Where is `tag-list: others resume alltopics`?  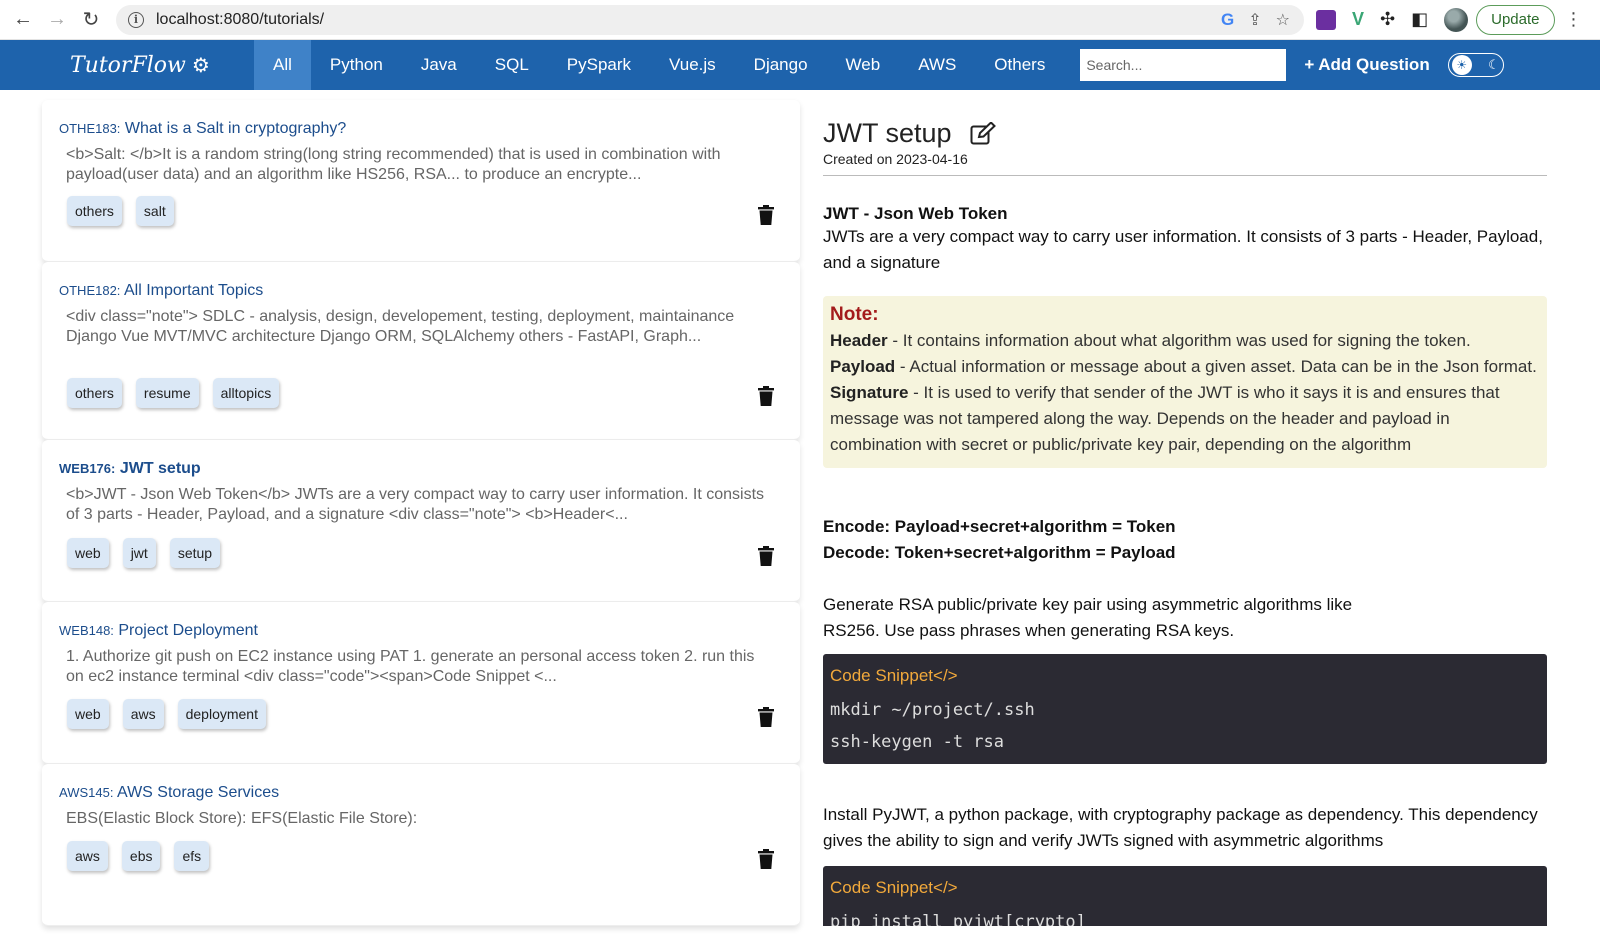 tag-list: others resume alltopics is located at coordinates (173, 393).